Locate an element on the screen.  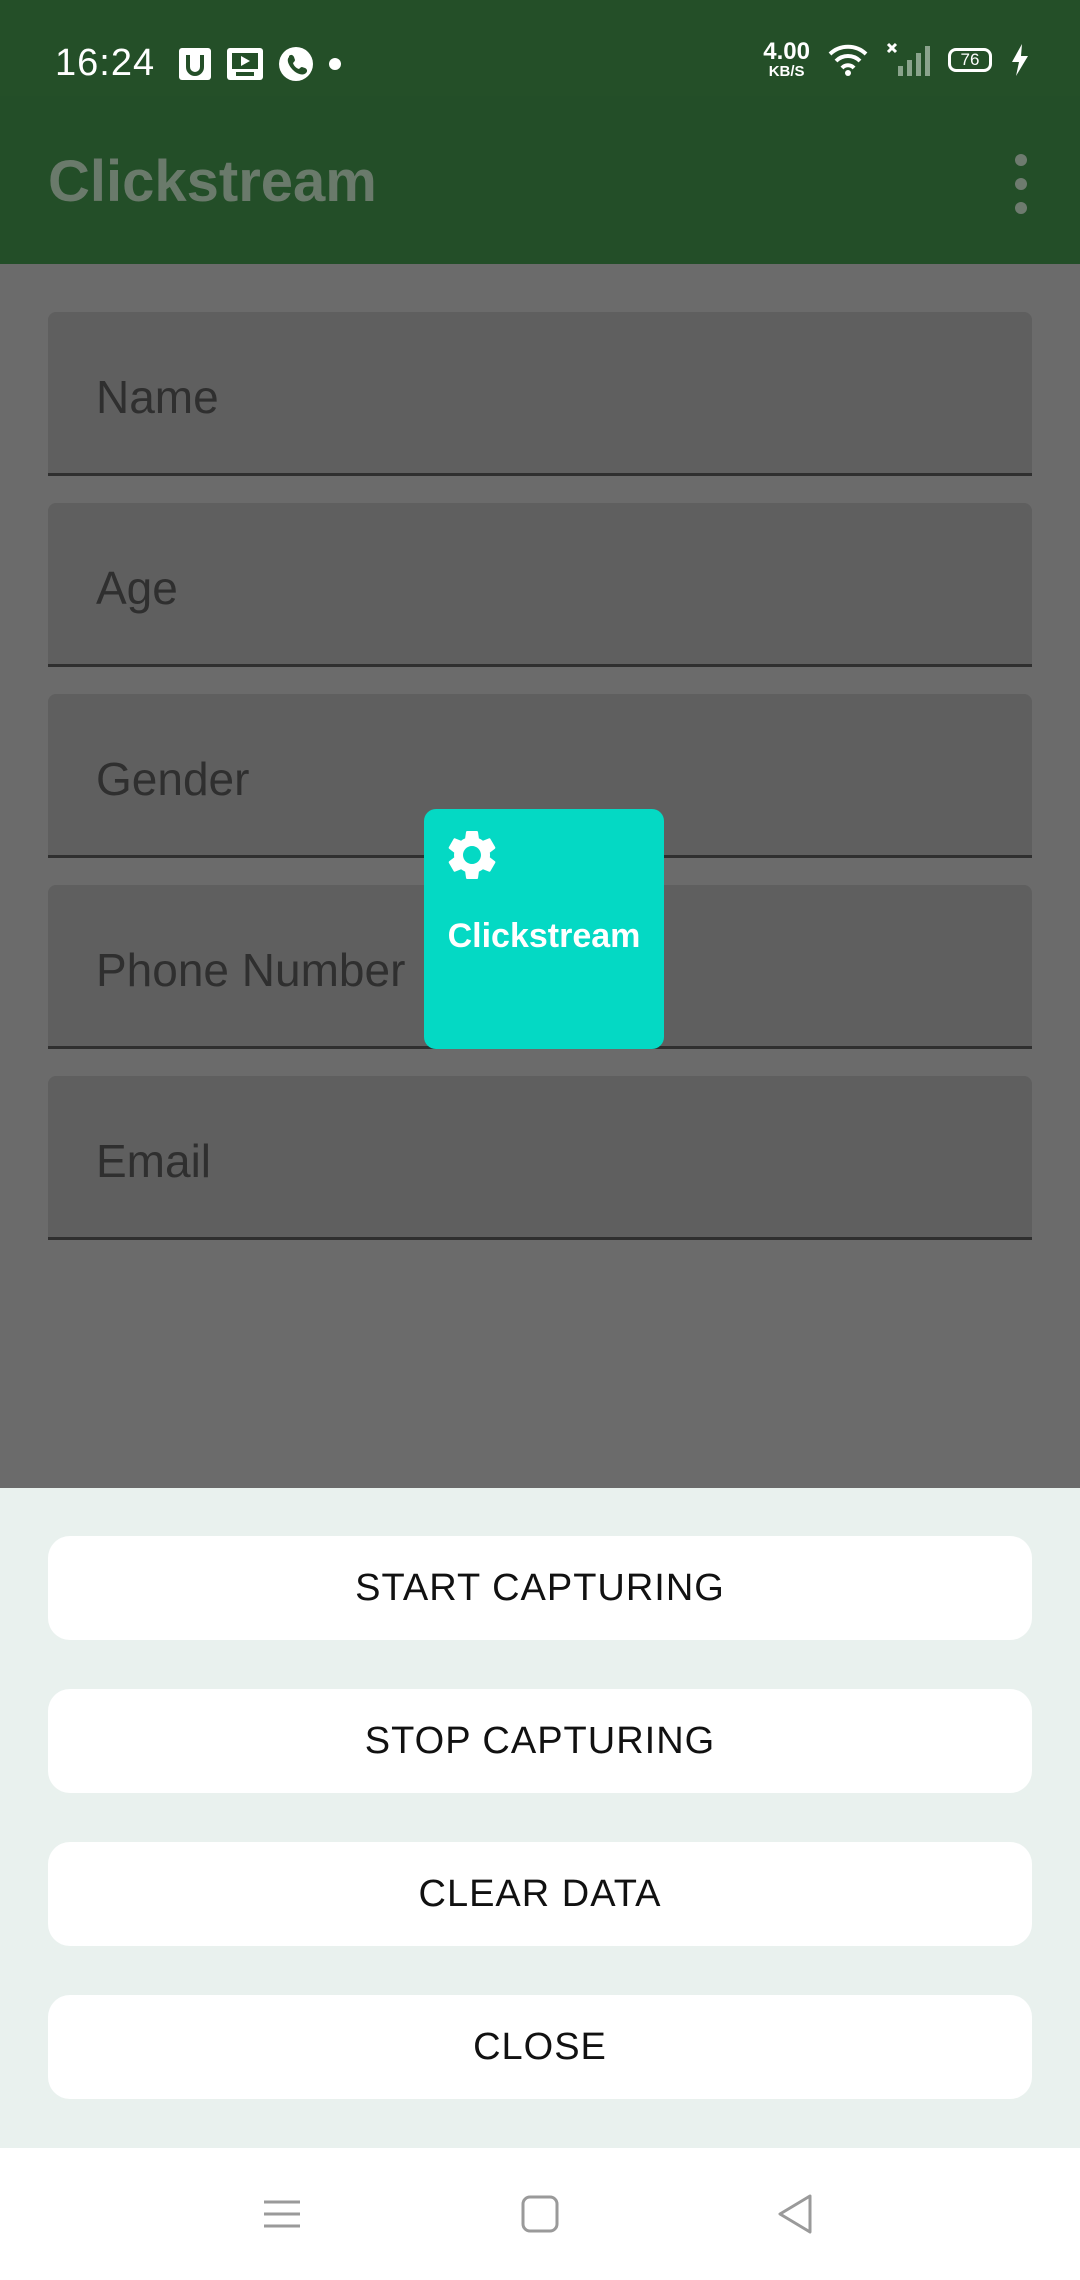
age-field: Age is located at coordinates (540, 585).